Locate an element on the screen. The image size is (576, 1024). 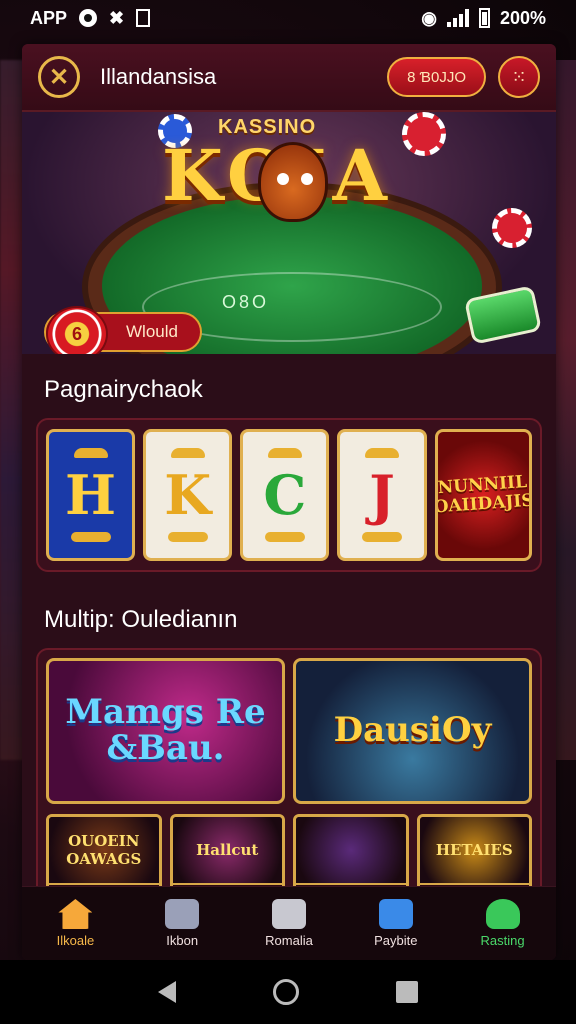
game-card-title: Mamgs Re &Bau. is located at coordinates (165, 730).